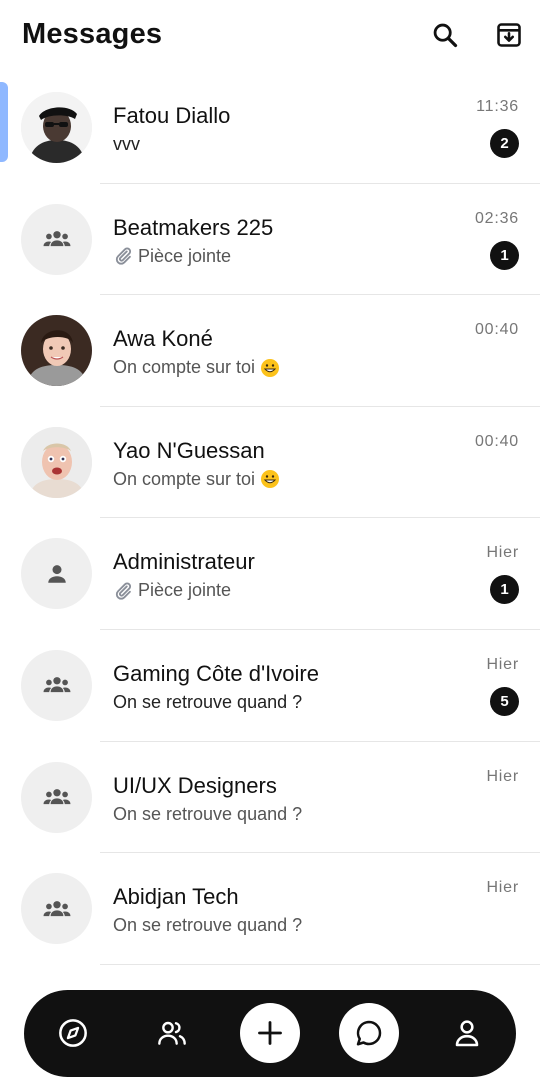 This screenshot has width=540, height=1083. I want to click on plus-icon, so click(270, 1033).